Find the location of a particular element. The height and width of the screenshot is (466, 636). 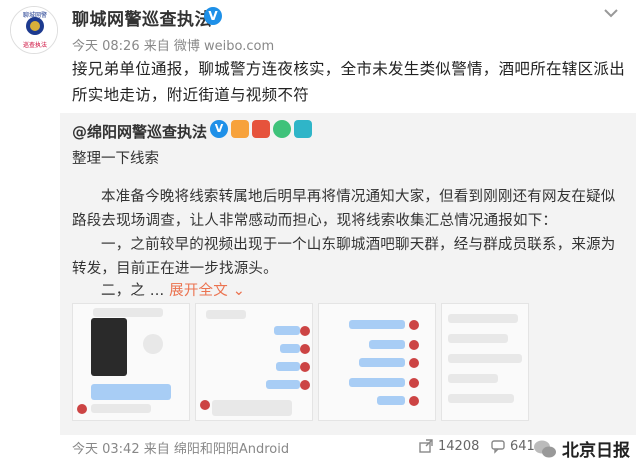

camera-icon is located at coordinates (303, 129).